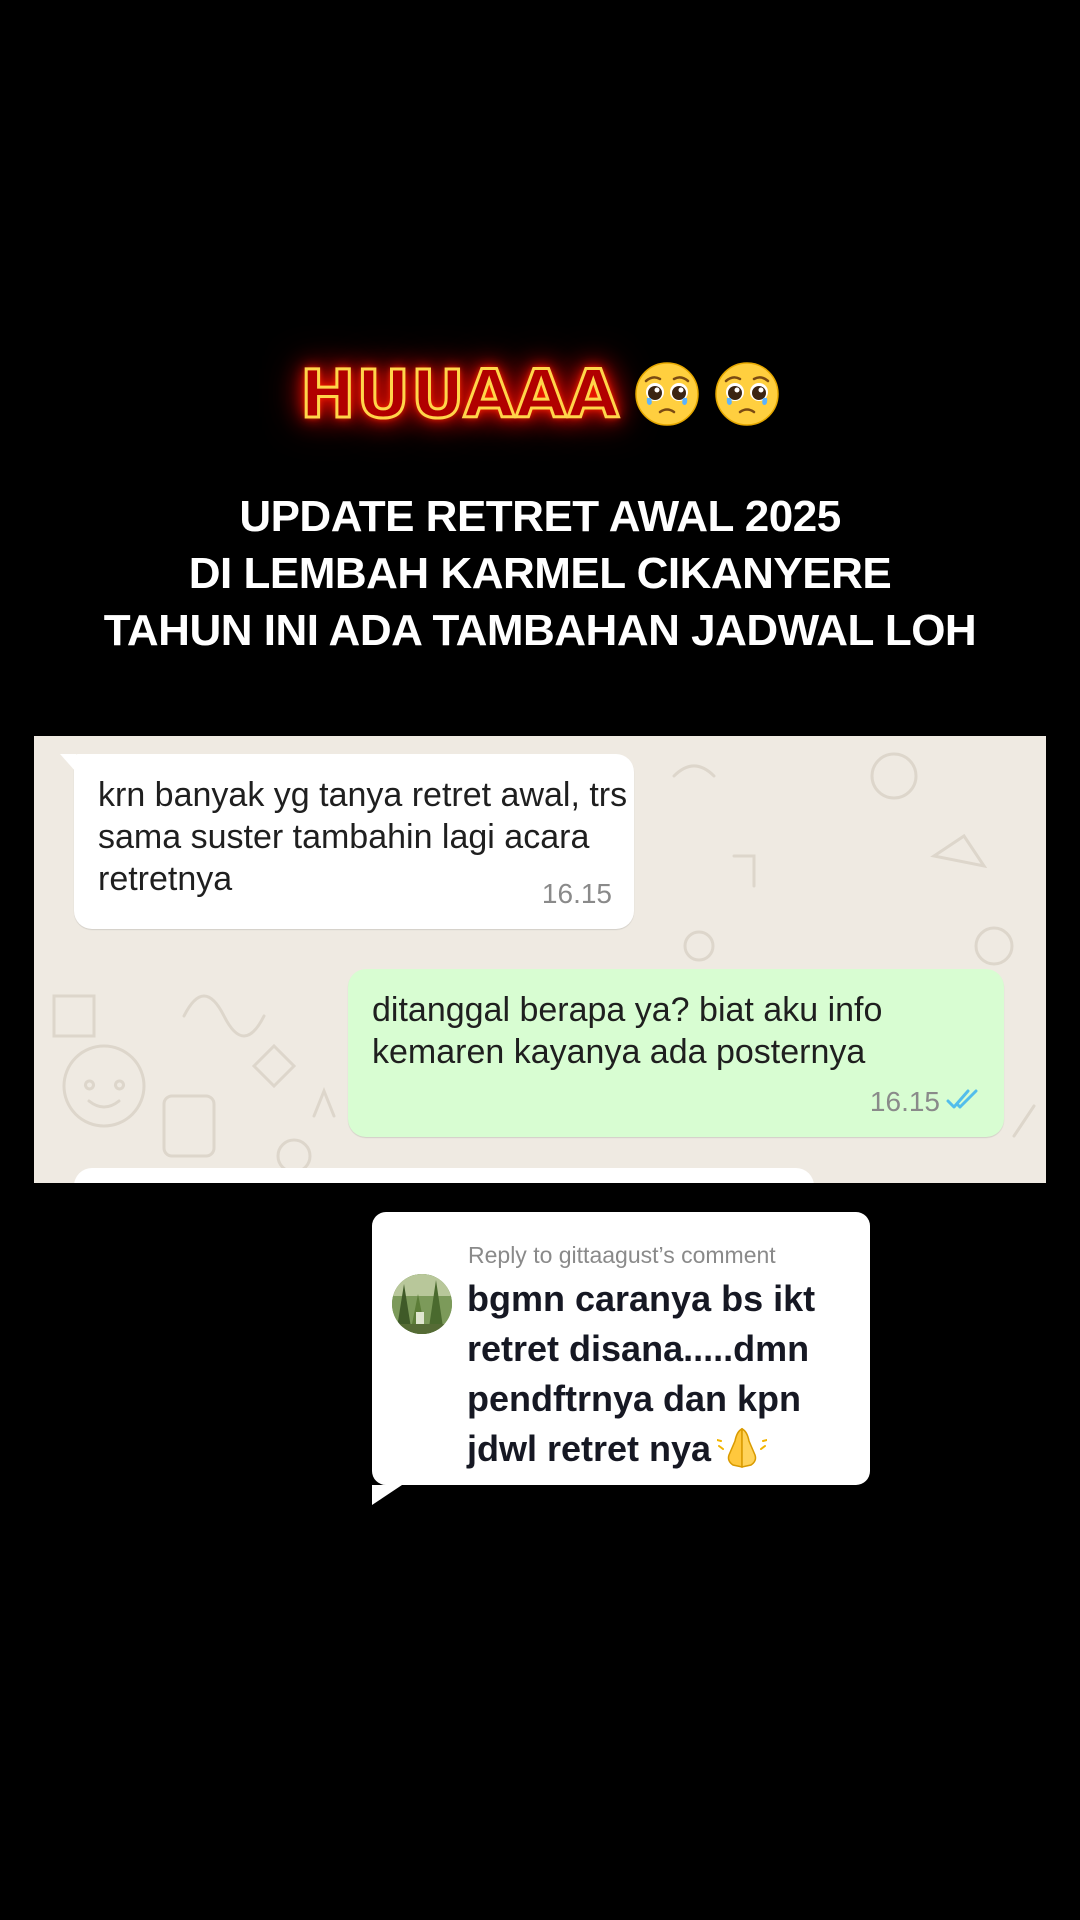  What do you see at coordinates (540, 630) in the screenshot?
I see `caption-line: TAHUN INI ADA TAMBAHAN JADWAL LOH` at bounding box center [540, 630].